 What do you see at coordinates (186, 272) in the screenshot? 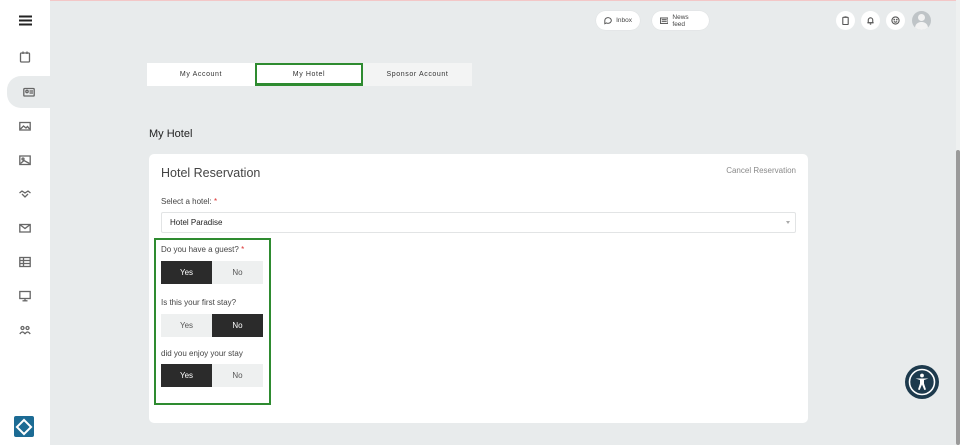
I see `guest-yes-option: Yes` at bounding box center [186, 272].